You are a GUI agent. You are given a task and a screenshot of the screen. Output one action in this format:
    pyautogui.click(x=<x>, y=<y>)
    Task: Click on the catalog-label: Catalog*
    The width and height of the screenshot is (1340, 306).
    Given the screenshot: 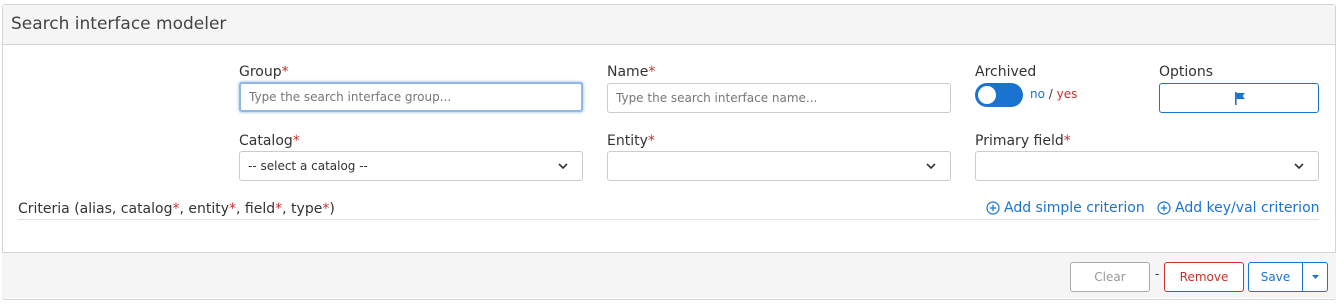 What is the action you would take?
    pyautogui.click(x=269, y=141)
    